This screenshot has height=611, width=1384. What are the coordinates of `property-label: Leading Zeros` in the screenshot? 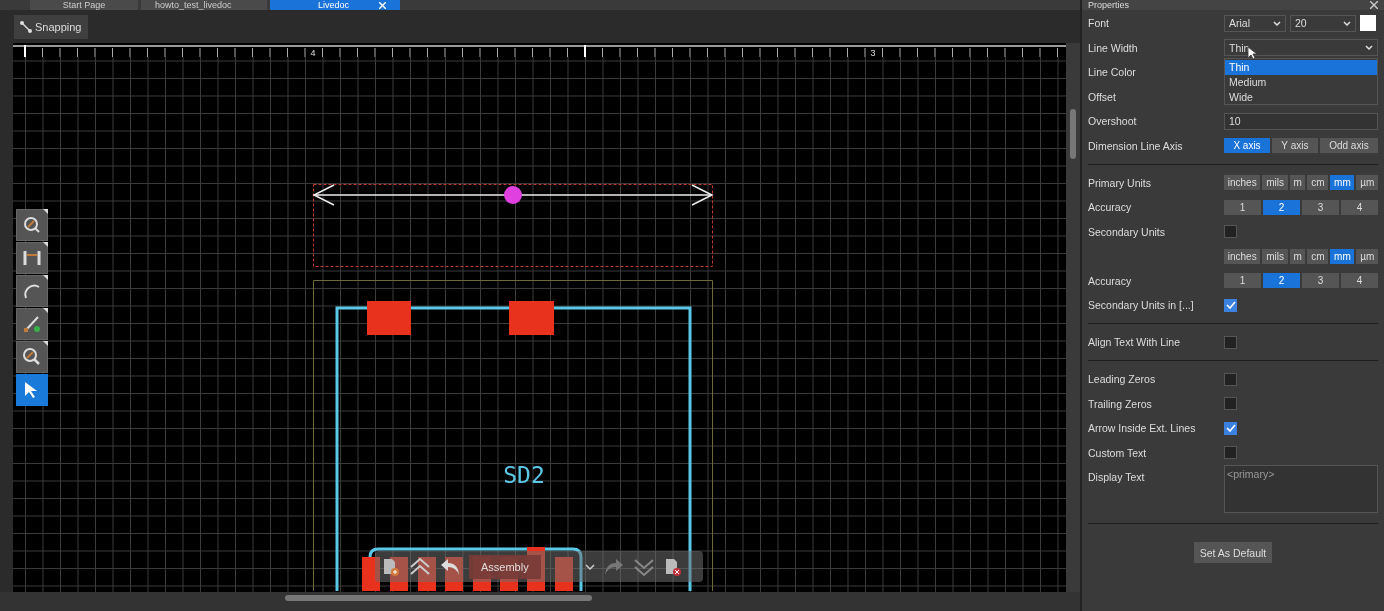 It's located at (1122, 379).